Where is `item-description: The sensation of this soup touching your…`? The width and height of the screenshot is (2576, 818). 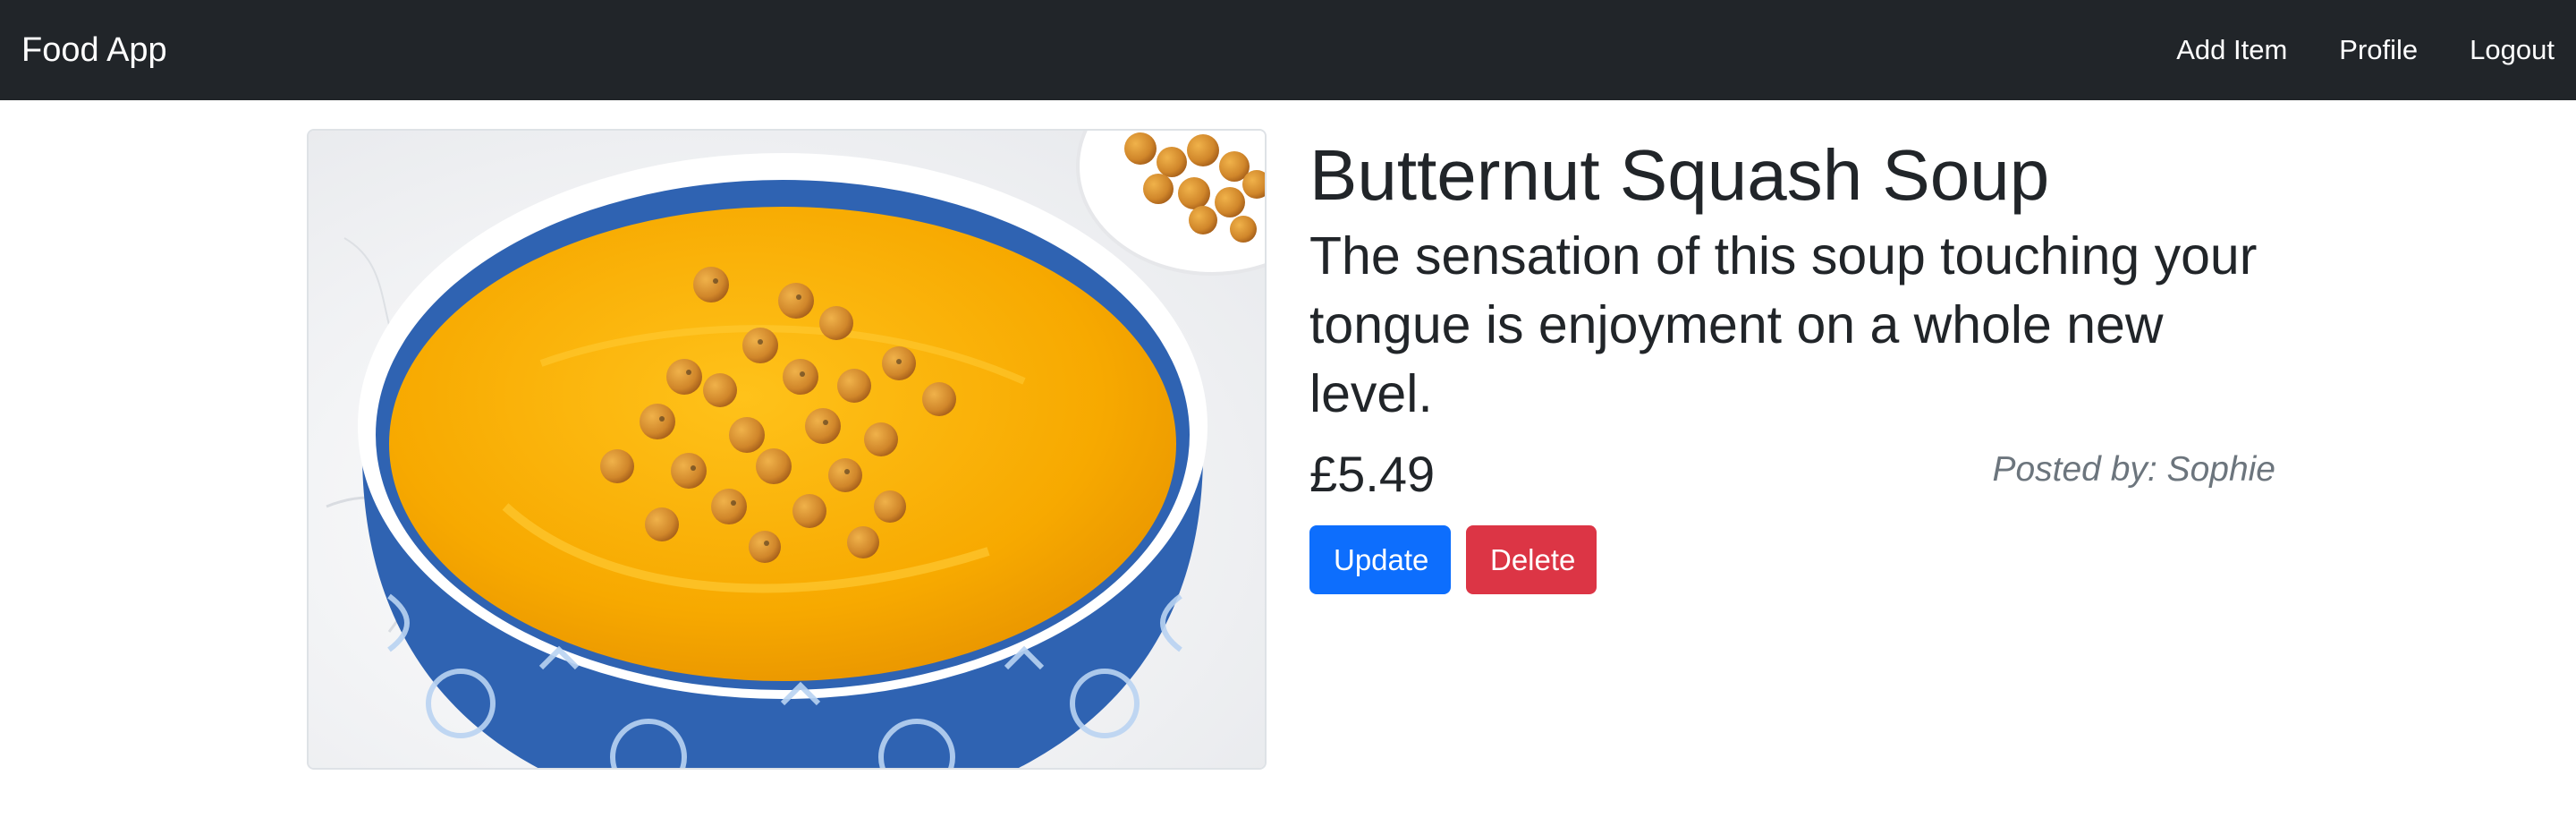 item-description: The sensation of this soup touching your… is located at coordinates (1783, 324).